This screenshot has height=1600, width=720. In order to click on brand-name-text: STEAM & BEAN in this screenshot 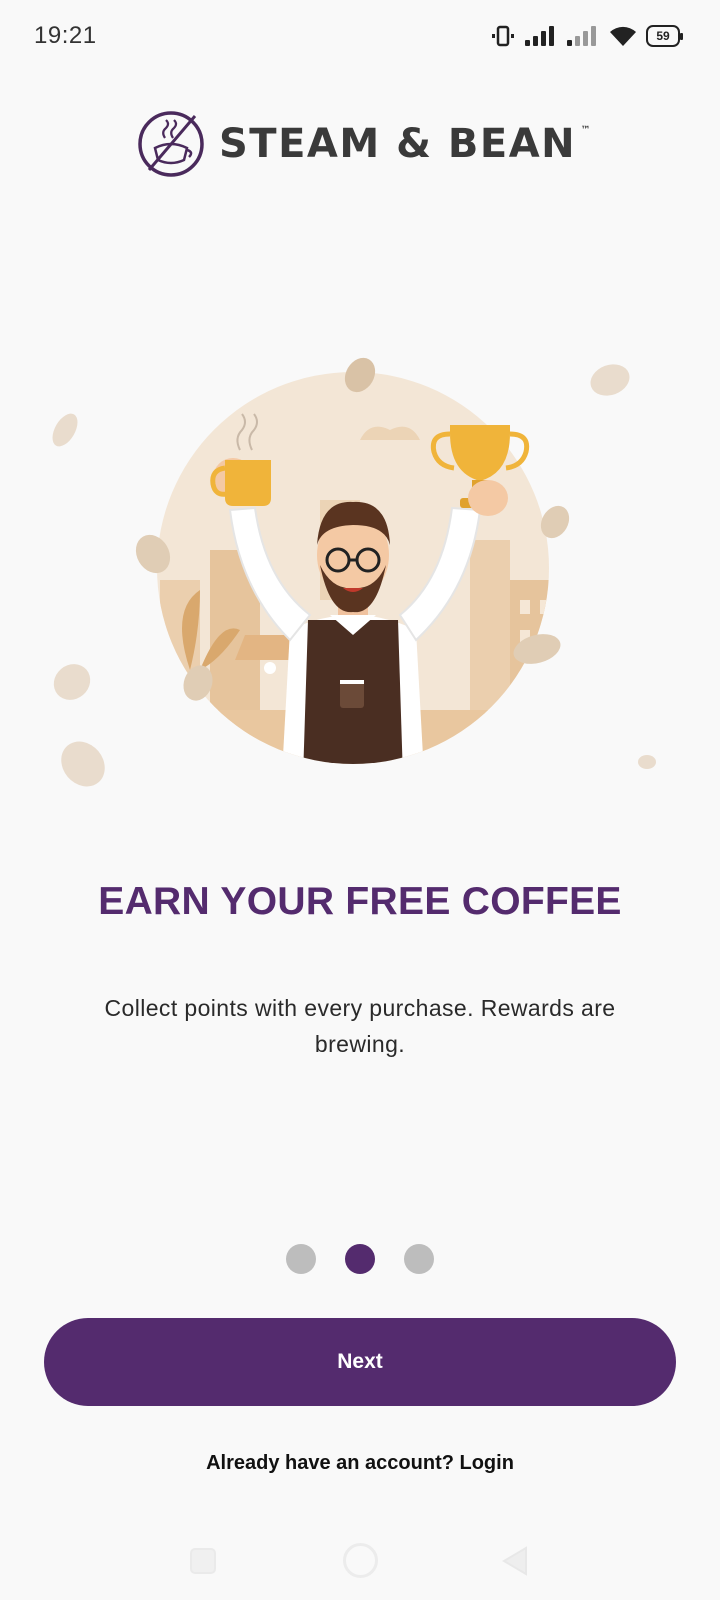, I will do `click(398, 144)`.